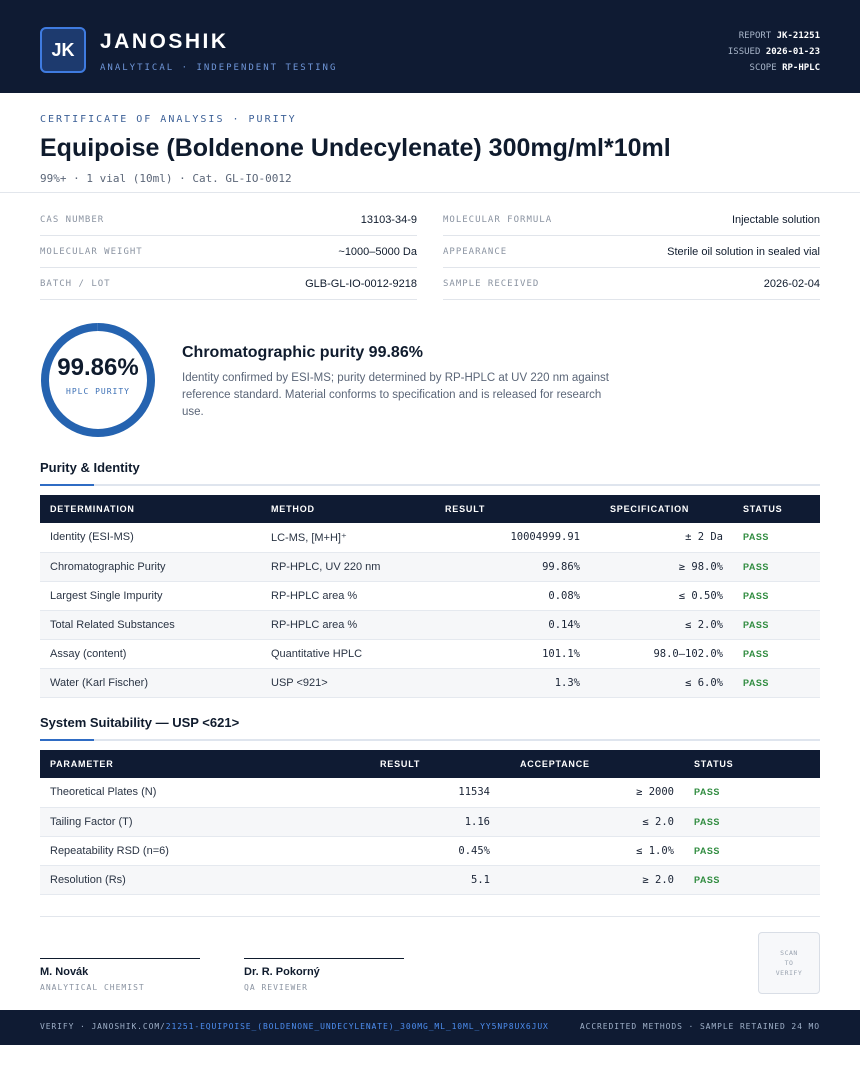  Describe the element at coordinates (661, 538) in the screenshot. I see `cell-specification: ± 2 Da` at that location.